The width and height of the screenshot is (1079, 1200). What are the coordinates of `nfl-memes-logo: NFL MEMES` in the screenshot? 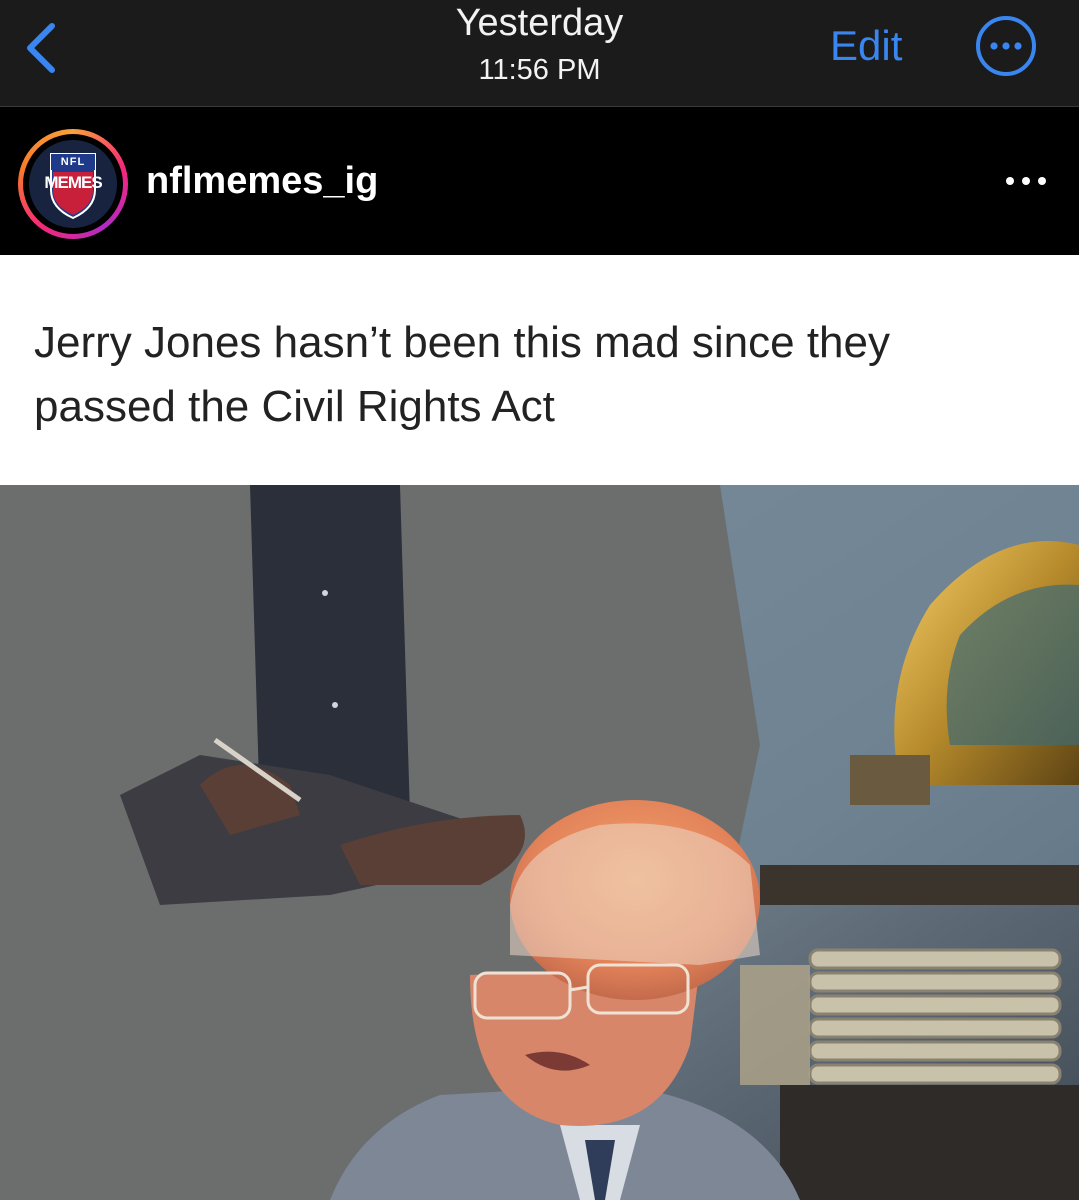 It's located at (73, 184).